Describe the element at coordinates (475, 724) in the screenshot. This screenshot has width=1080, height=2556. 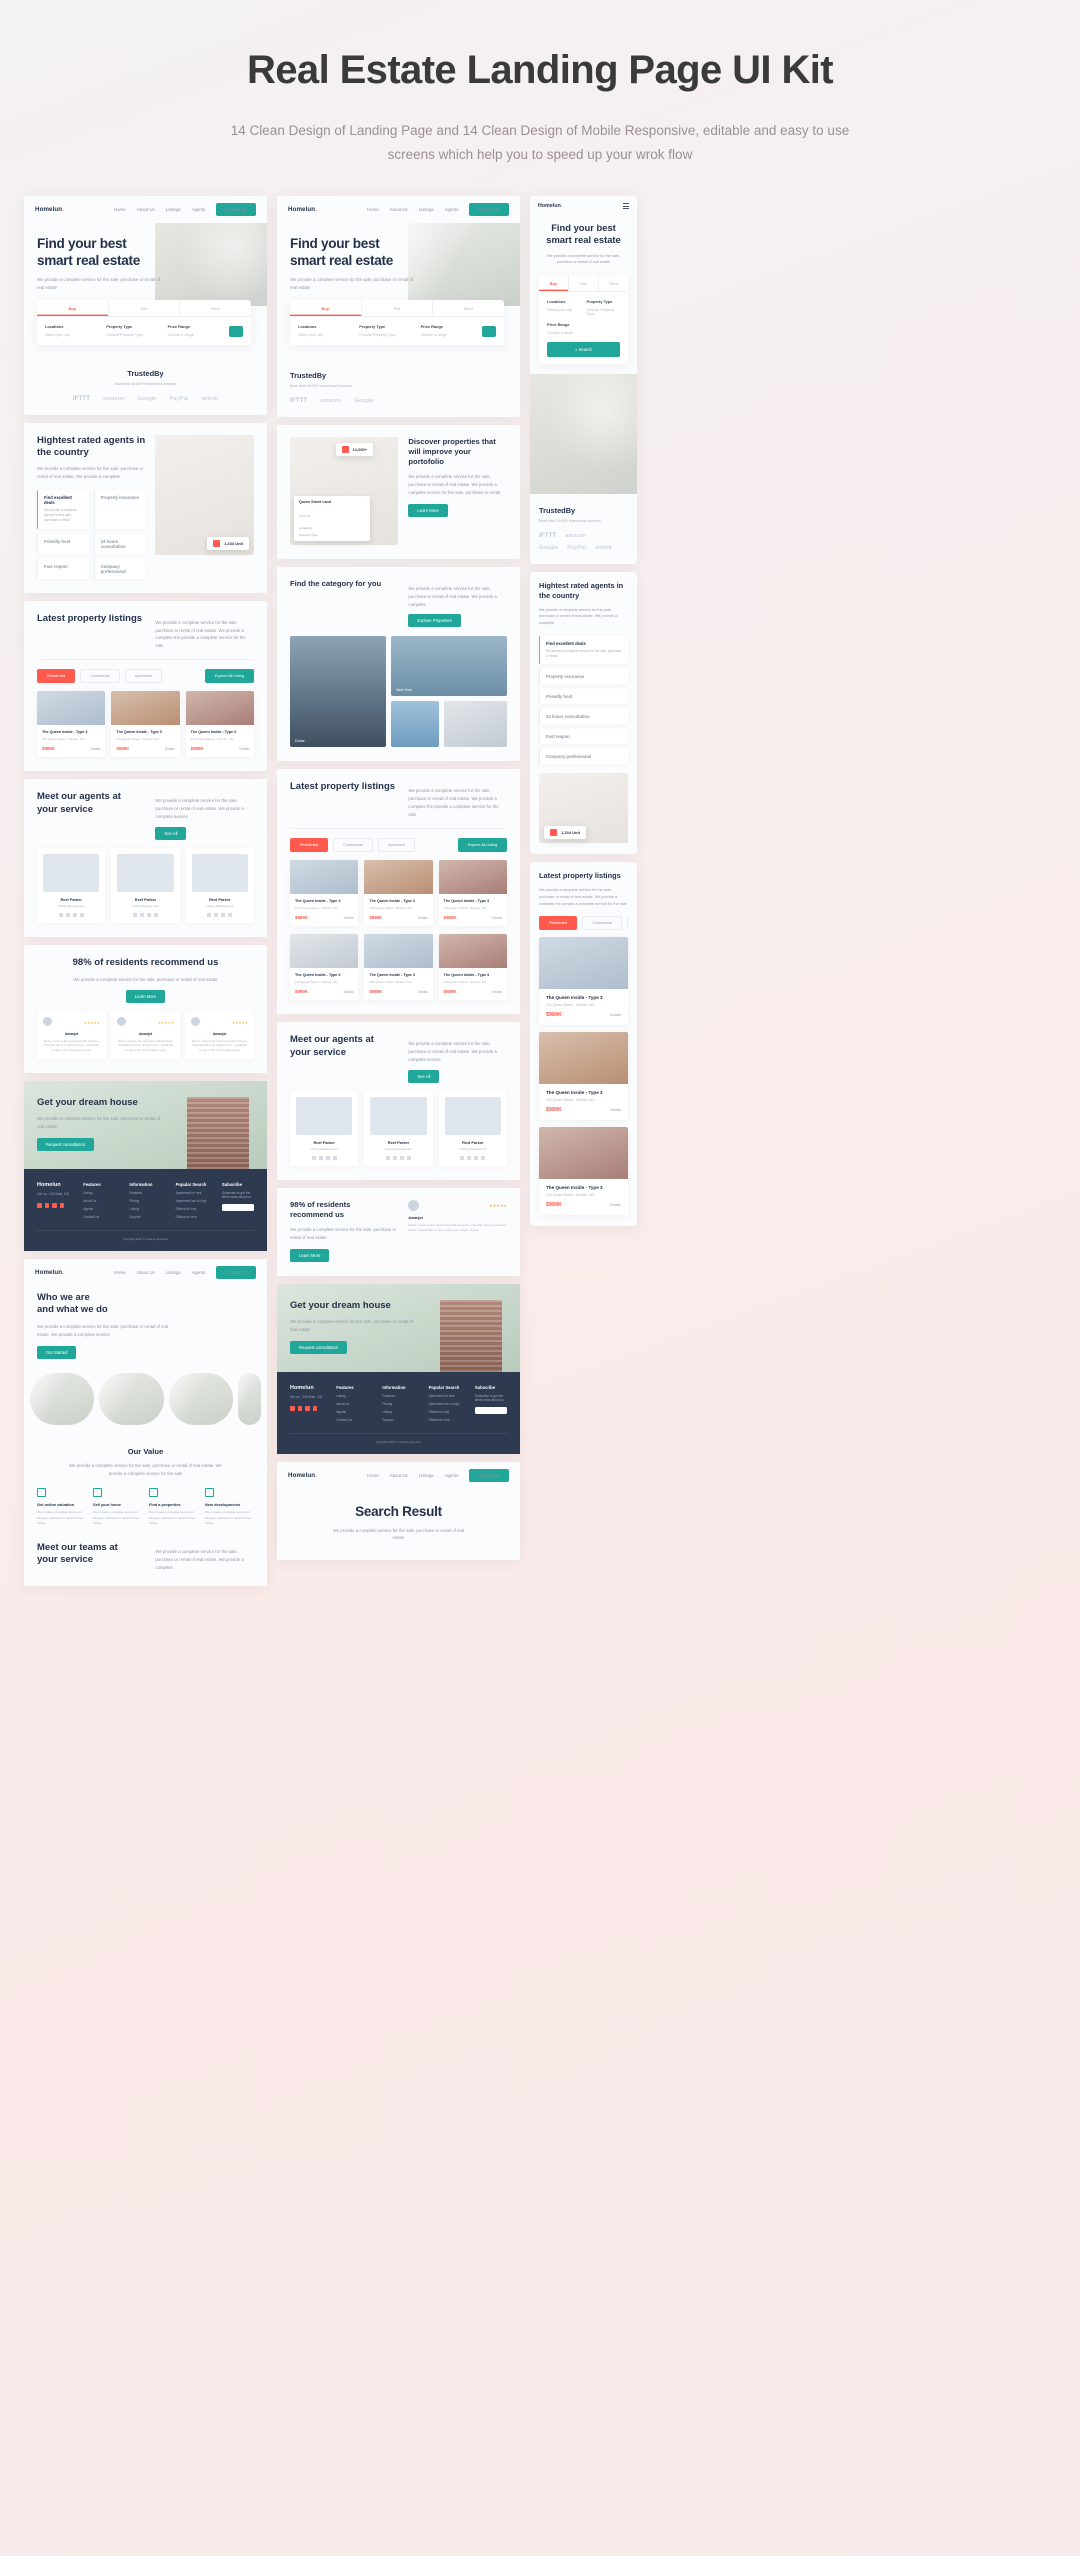
I see `category-tile-building` at that location.